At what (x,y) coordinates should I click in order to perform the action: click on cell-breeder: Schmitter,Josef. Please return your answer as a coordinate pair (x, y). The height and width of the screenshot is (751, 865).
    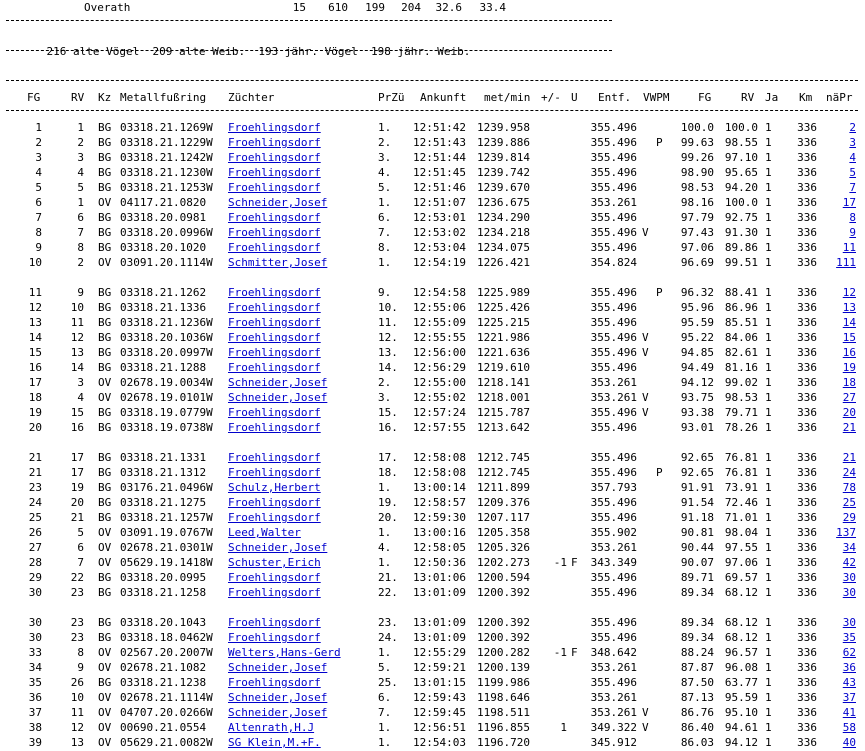
    Looking at the image, I should click on (298, 262).